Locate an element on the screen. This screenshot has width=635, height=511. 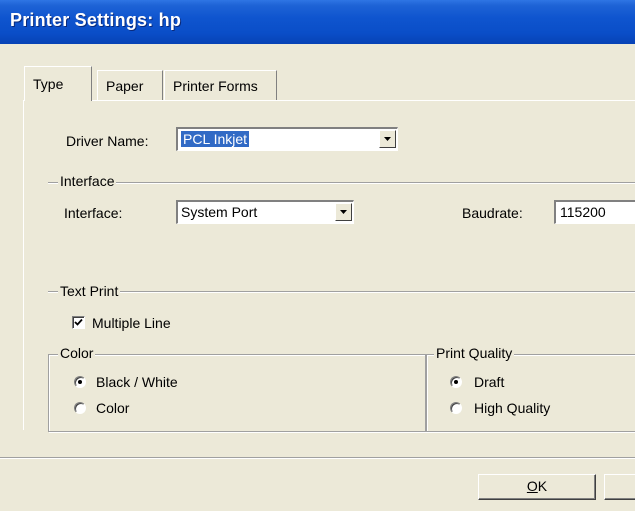
interface-group-title: Interface is located at coordinates (87, 181).